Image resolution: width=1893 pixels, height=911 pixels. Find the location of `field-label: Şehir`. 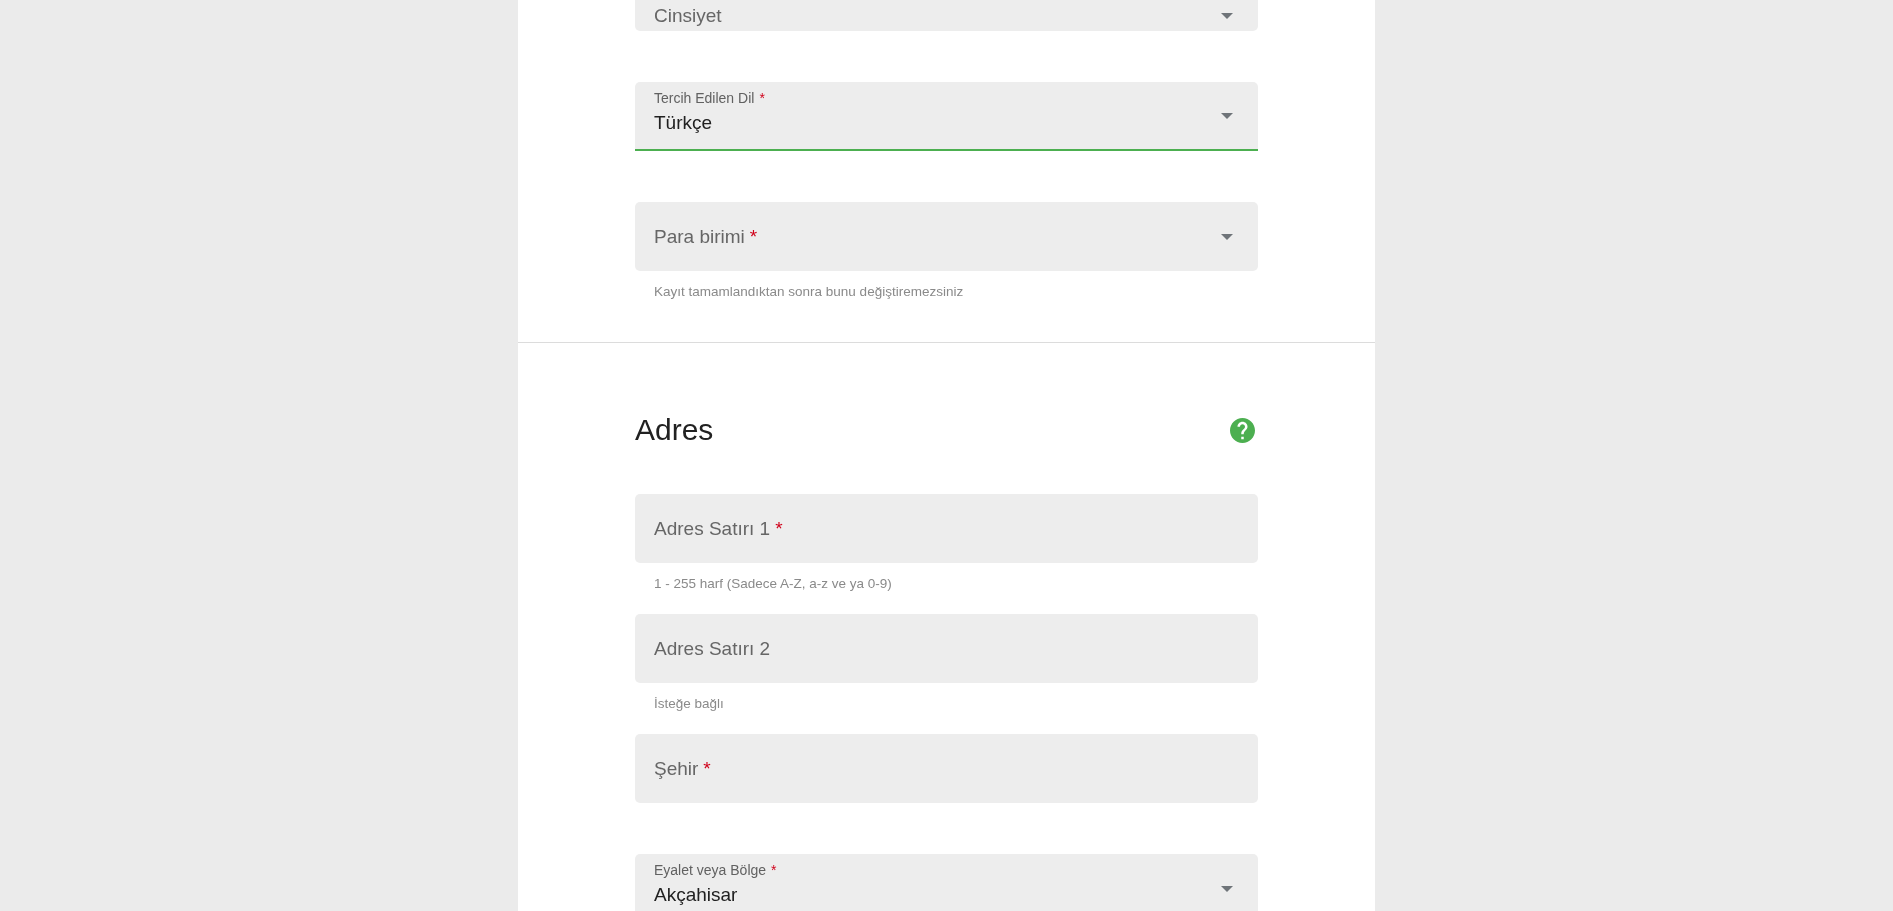

field-label: Şehir is located at coordinates (676, 768).